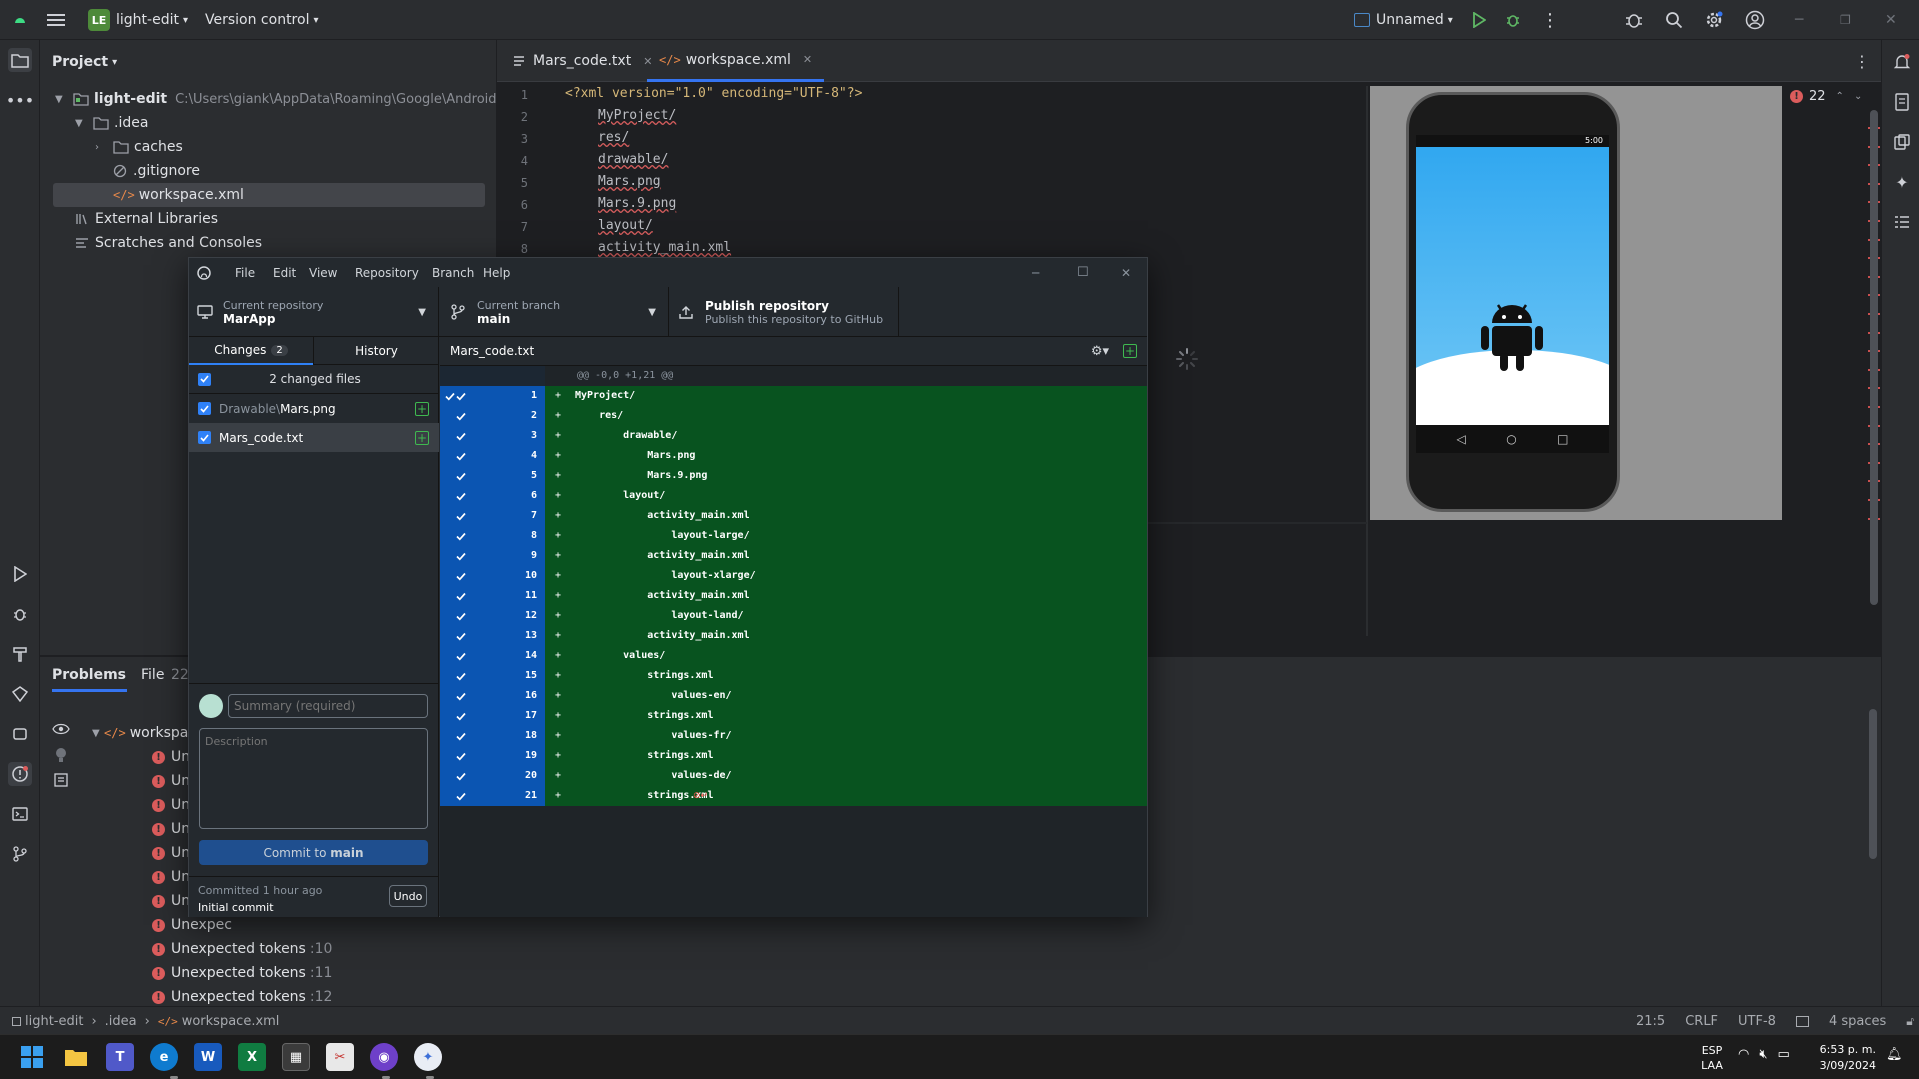 Image resolution: width=1919 pixels, height=1079 pixels. Describe the element at coordinates (121, 1021) in the screenshot. I see `breadcrumb-item: .idea` at that location.